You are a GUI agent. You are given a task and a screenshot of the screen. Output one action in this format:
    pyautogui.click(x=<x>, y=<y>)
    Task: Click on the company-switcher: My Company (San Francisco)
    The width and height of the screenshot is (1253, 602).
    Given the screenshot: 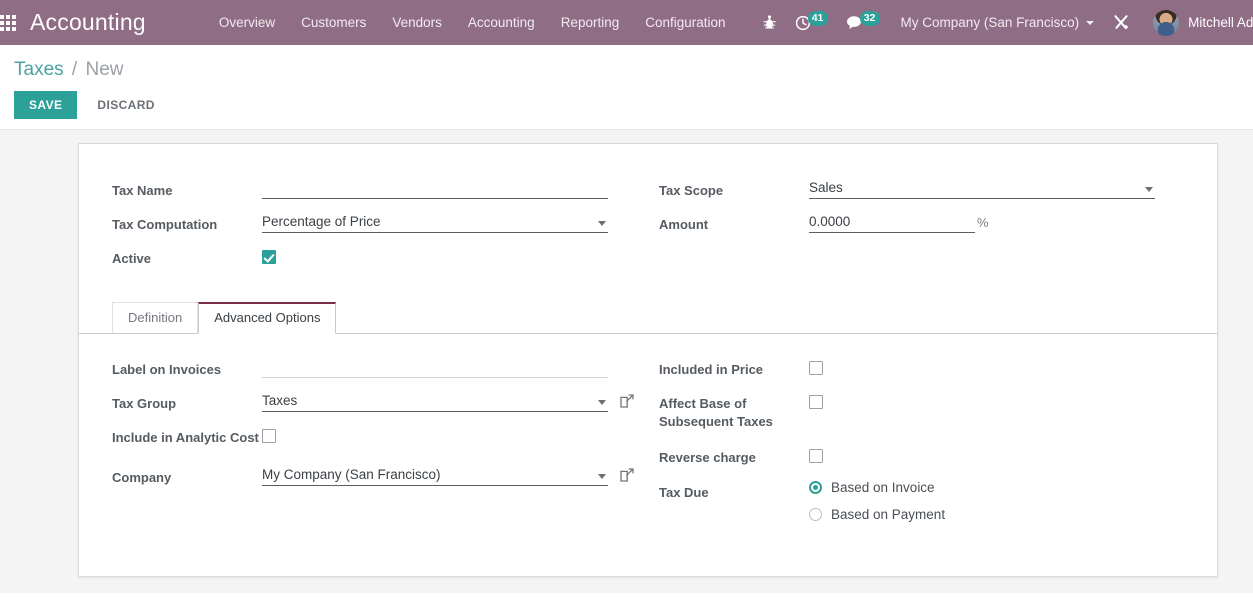 What is the action you would take?
    pyautogui.click(x=997, y=22)
    